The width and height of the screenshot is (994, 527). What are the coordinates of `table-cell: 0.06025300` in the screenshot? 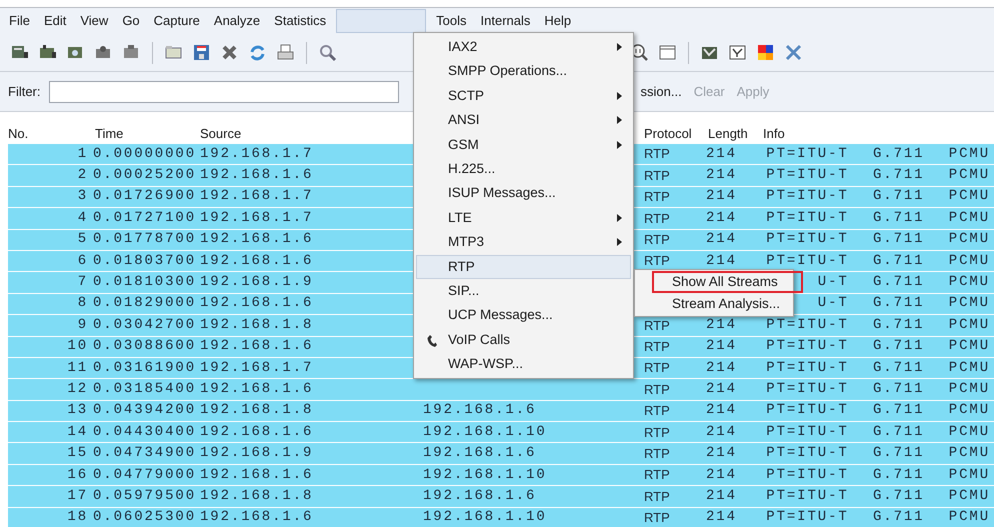 It's located at (144, 517).